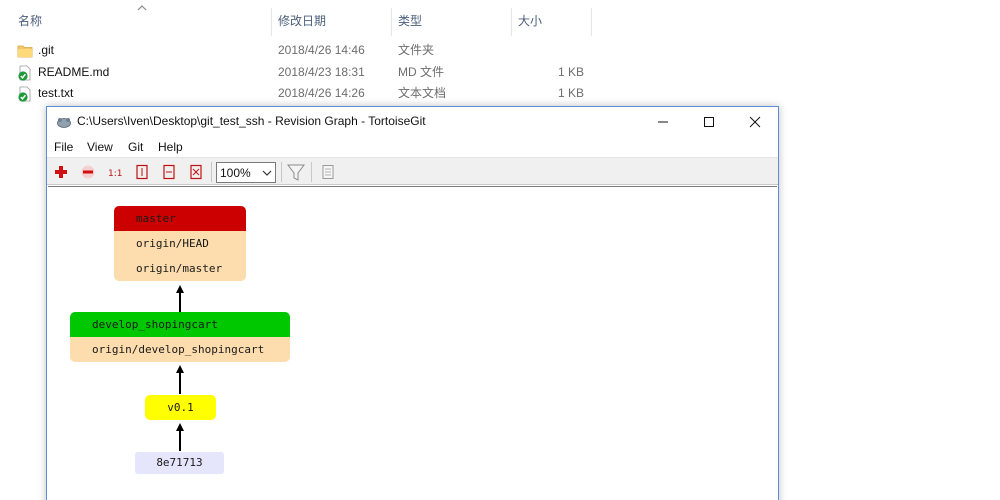 The image size is (1000, 500). I want to click on menu-bar: File View Git Help, so click(412, 147).